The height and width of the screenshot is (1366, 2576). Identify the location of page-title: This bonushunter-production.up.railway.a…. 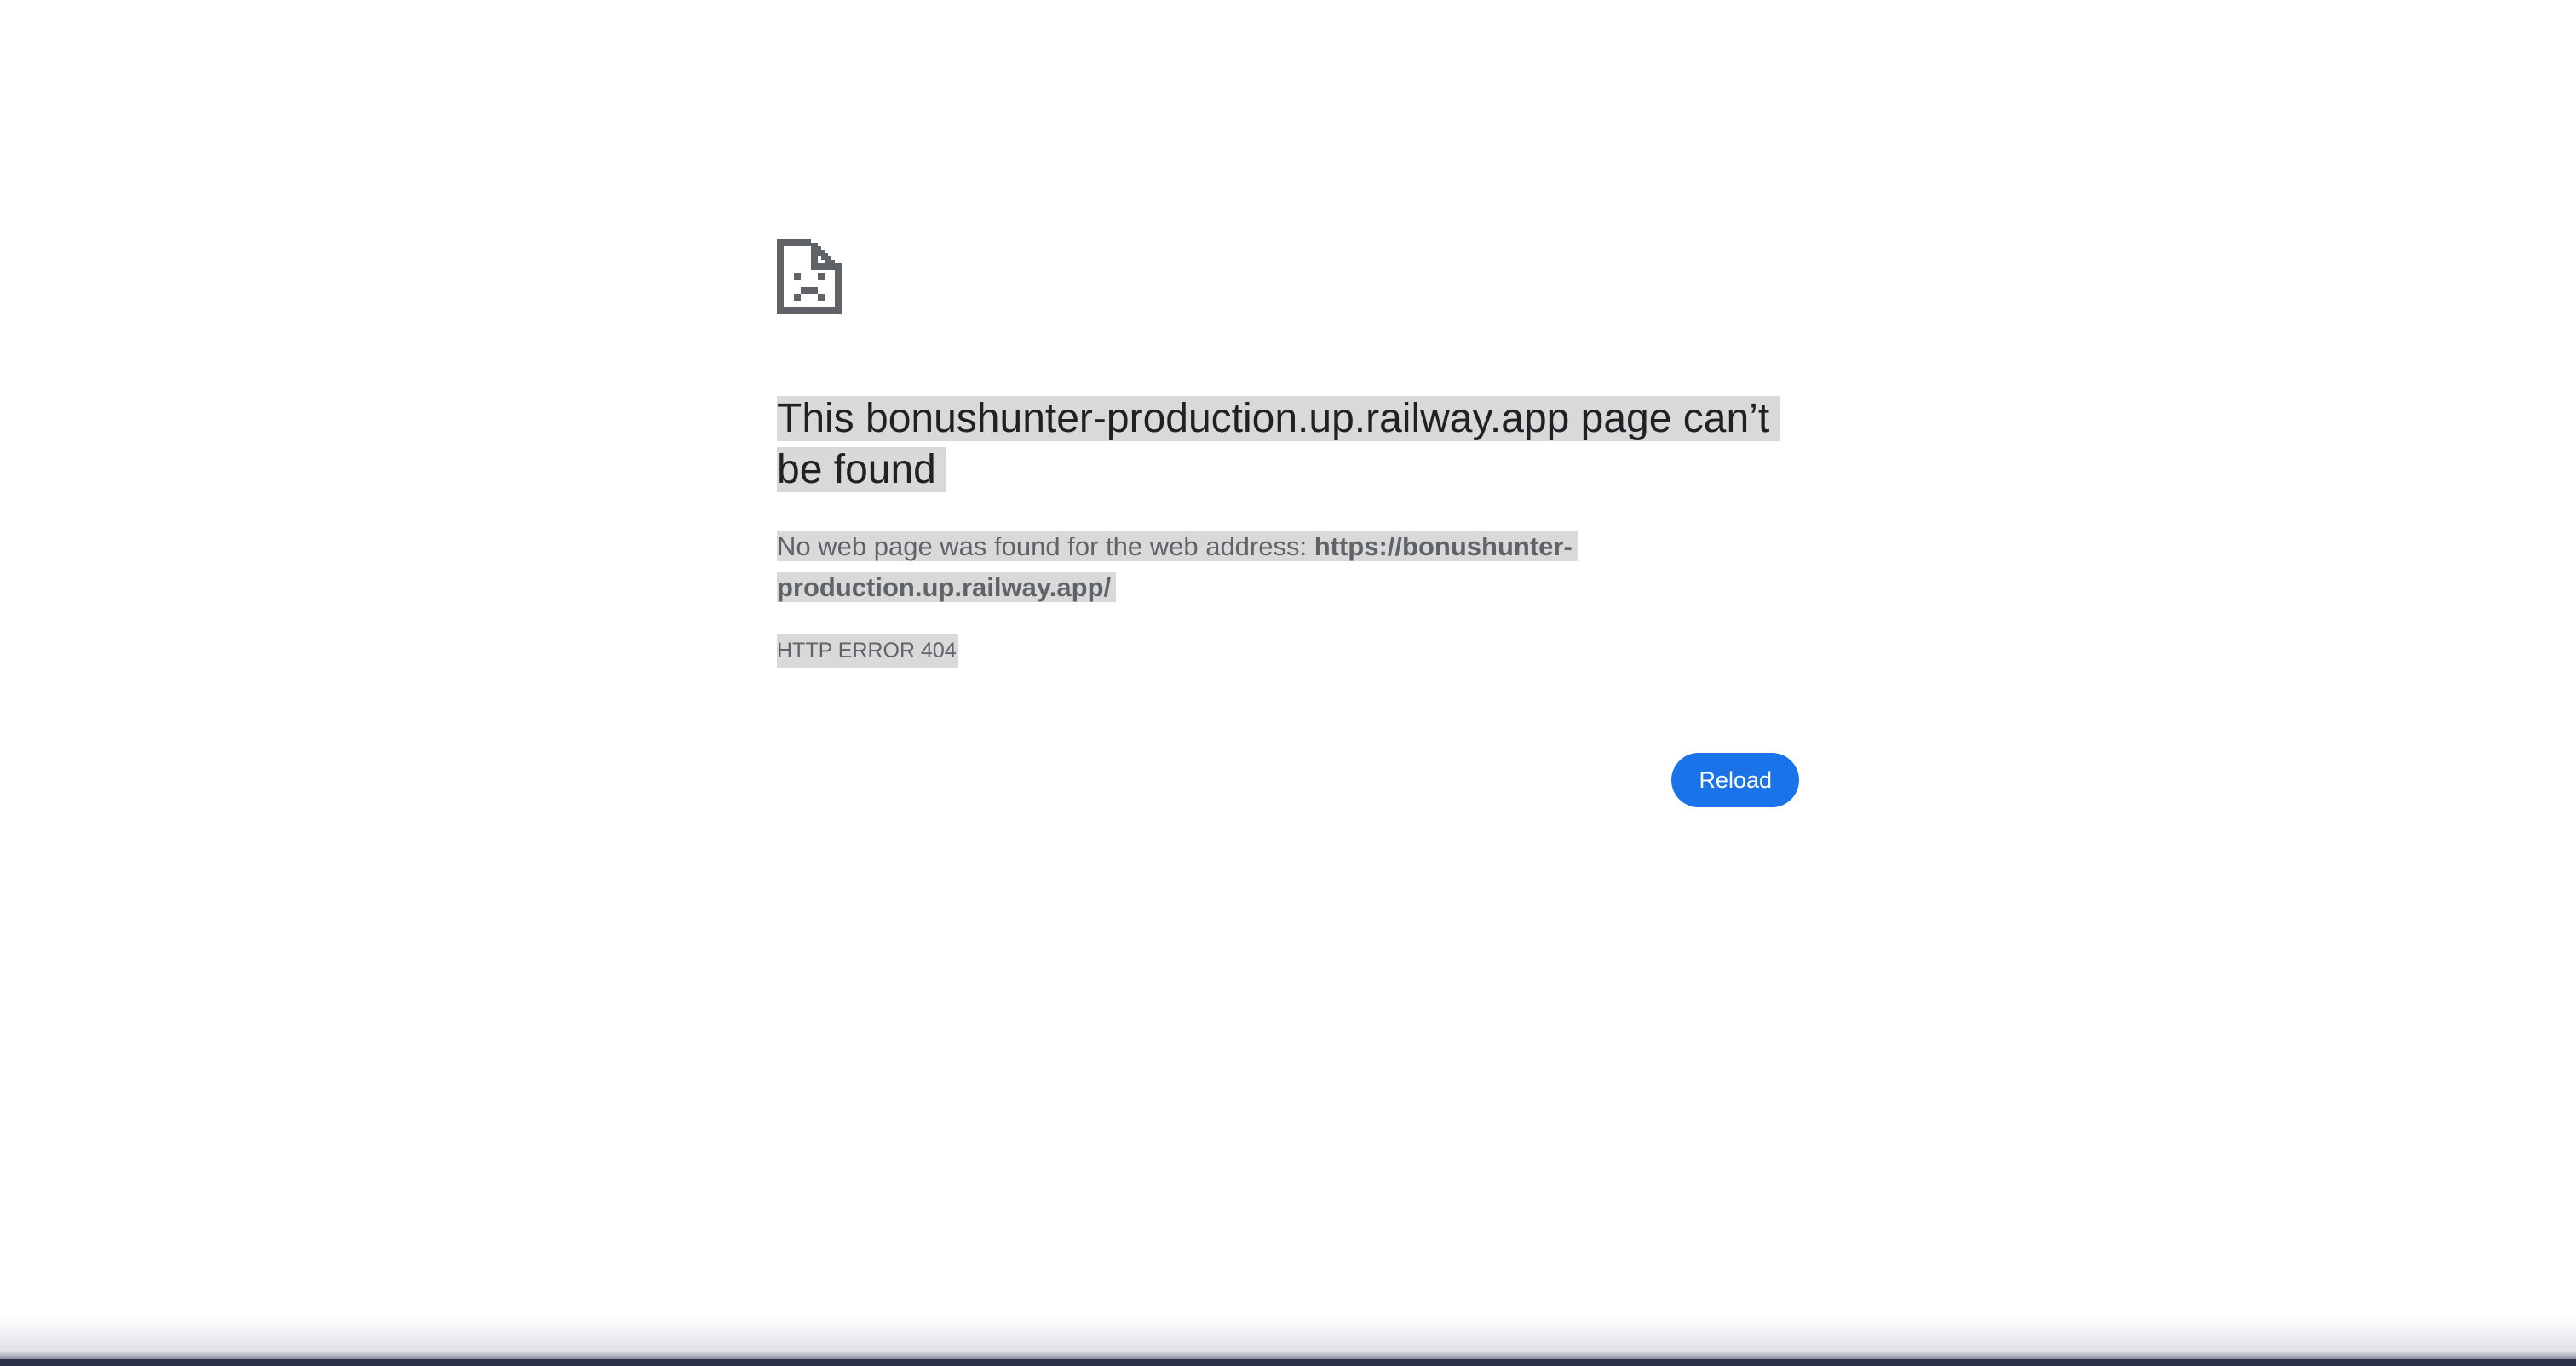
(1288, 445).